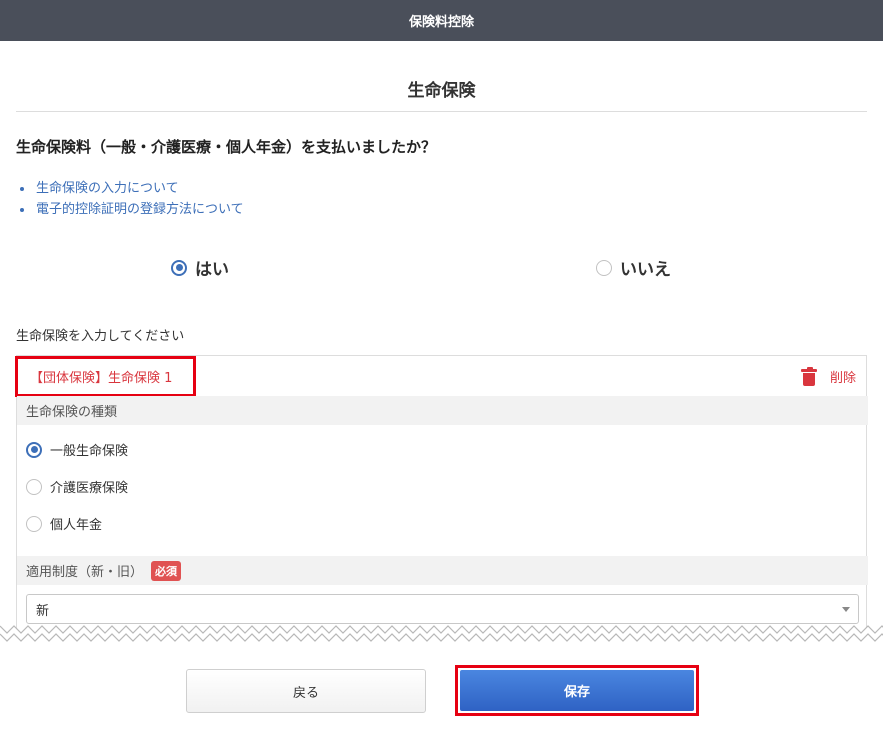 The width and height of the screenshot is (883, 746). What do you see at coordinates (76, 525) in the screenshot?
I see `type-option-label: 個人年金` at bounding box center [76, 525].